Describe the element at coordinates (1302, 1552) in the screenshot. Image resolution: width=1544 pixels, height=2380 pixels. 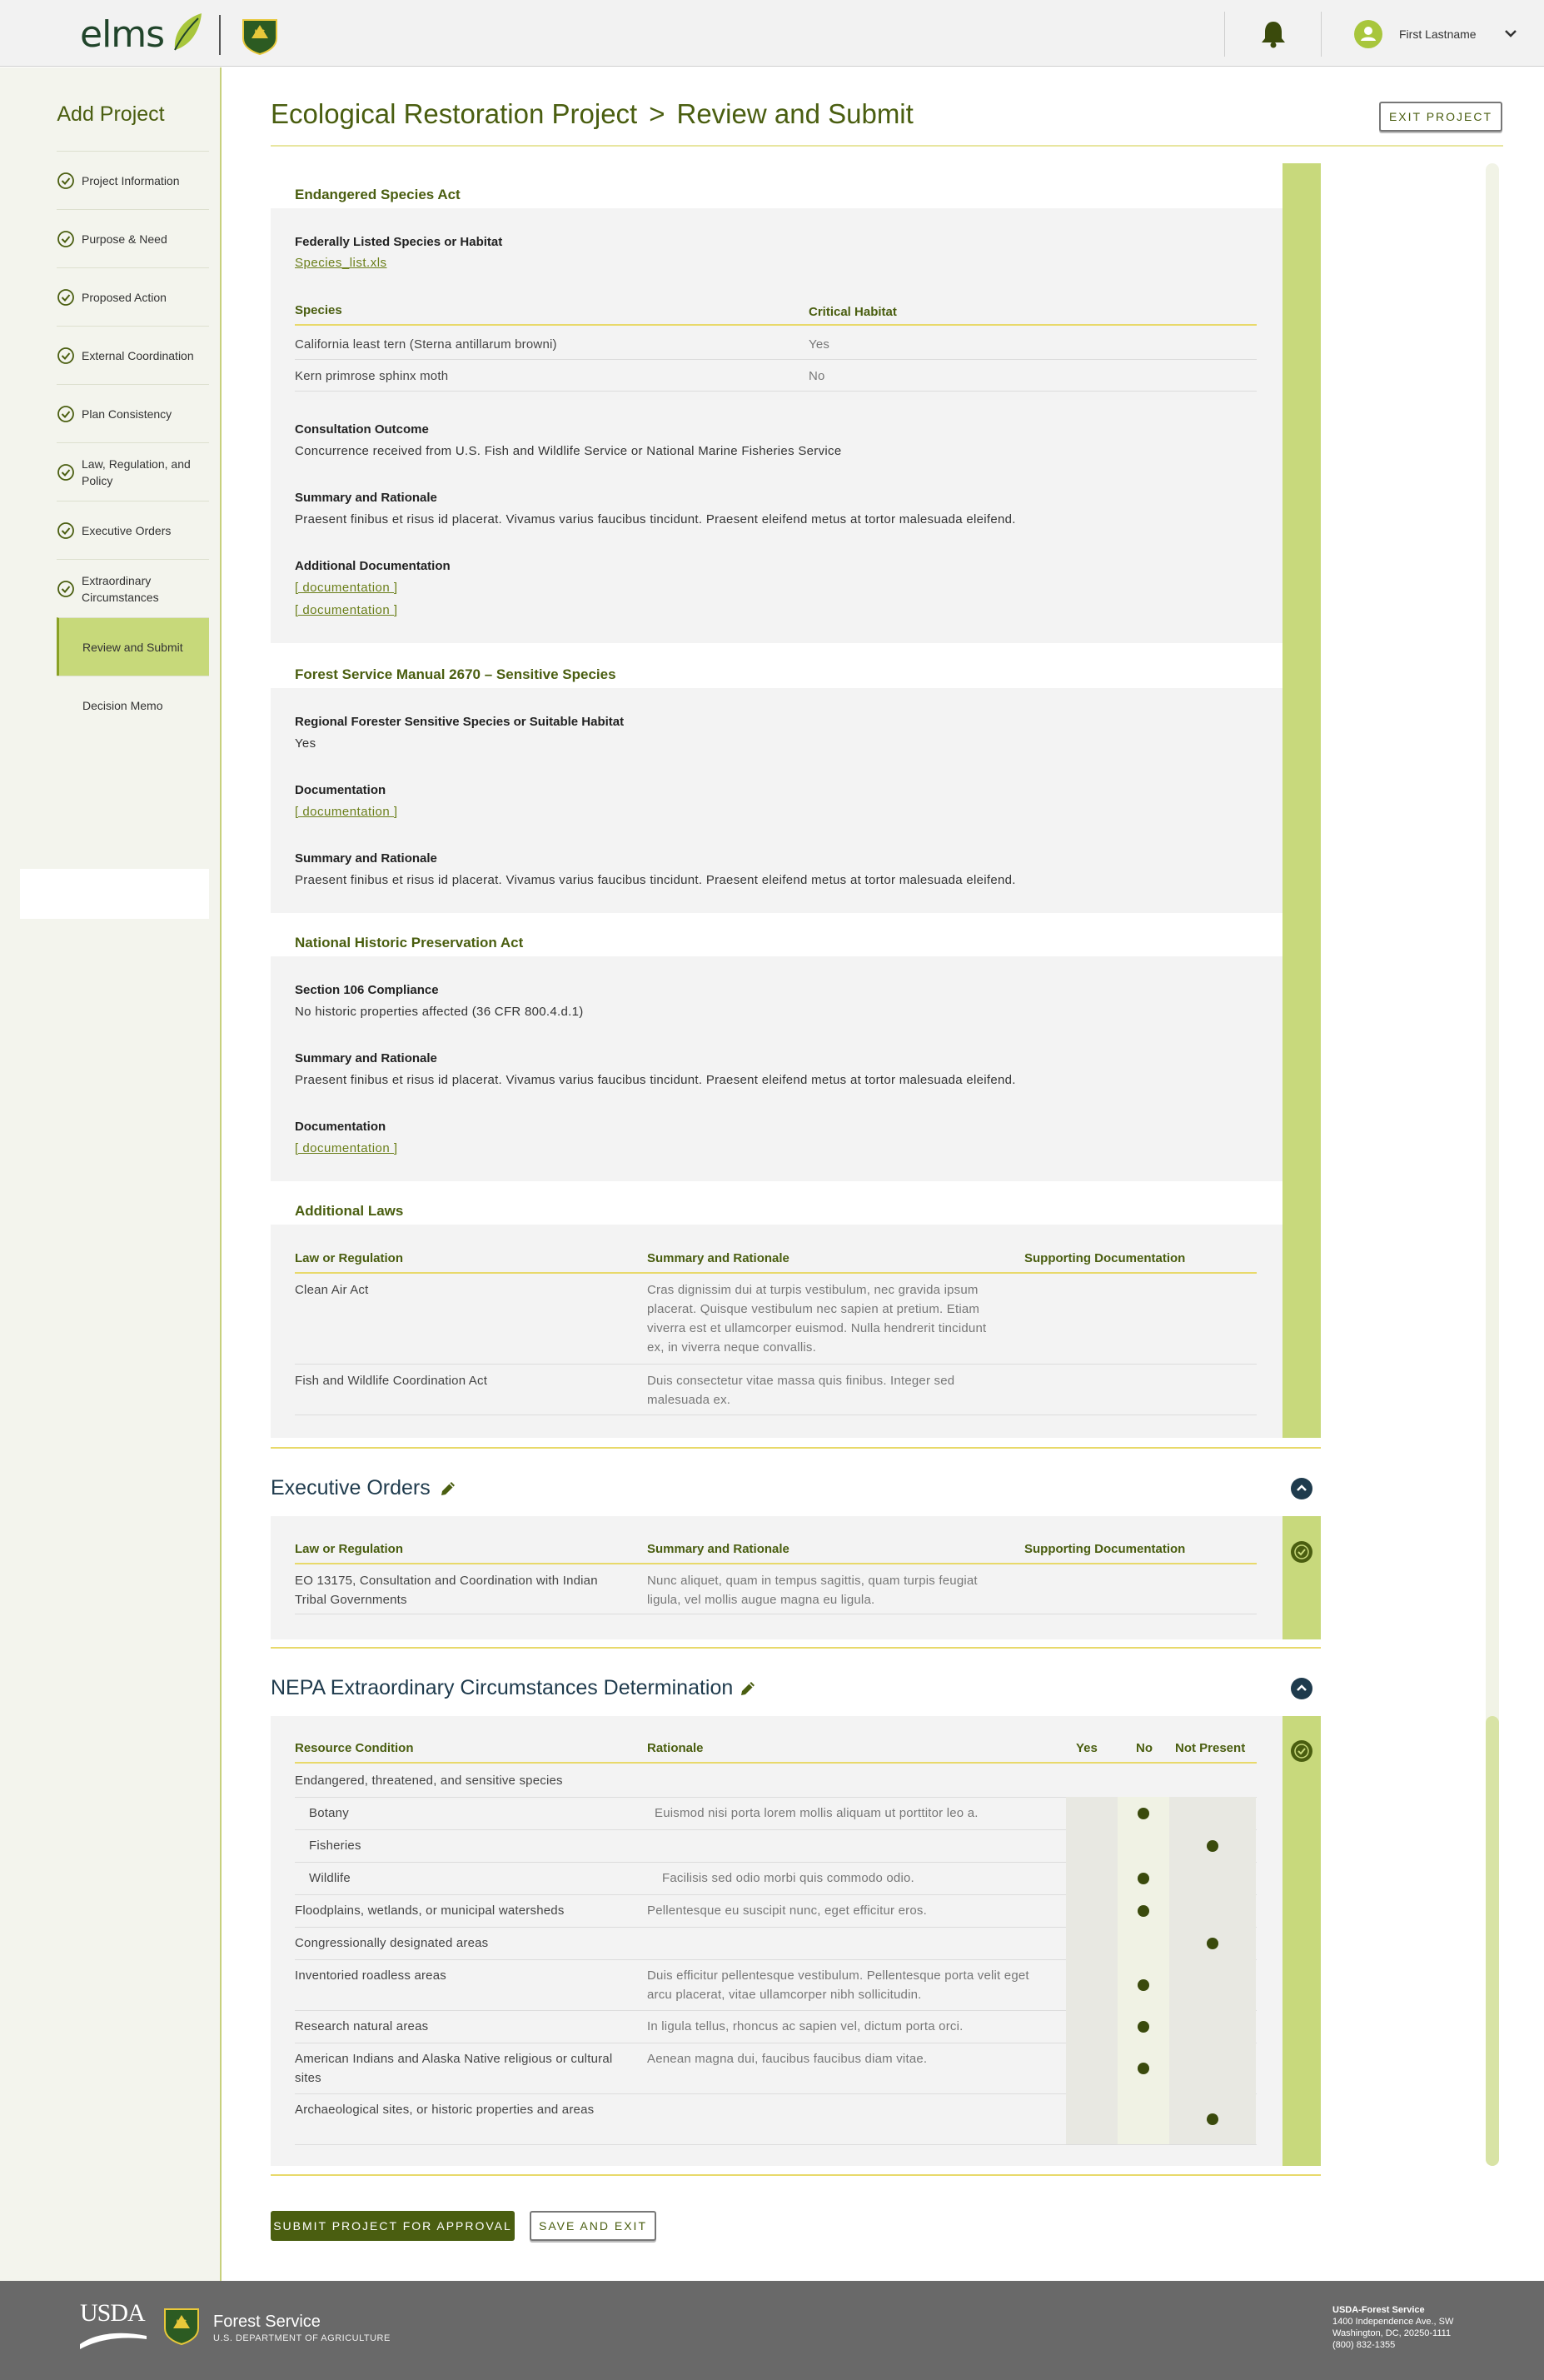
I see `complete-check-icon` at that location.